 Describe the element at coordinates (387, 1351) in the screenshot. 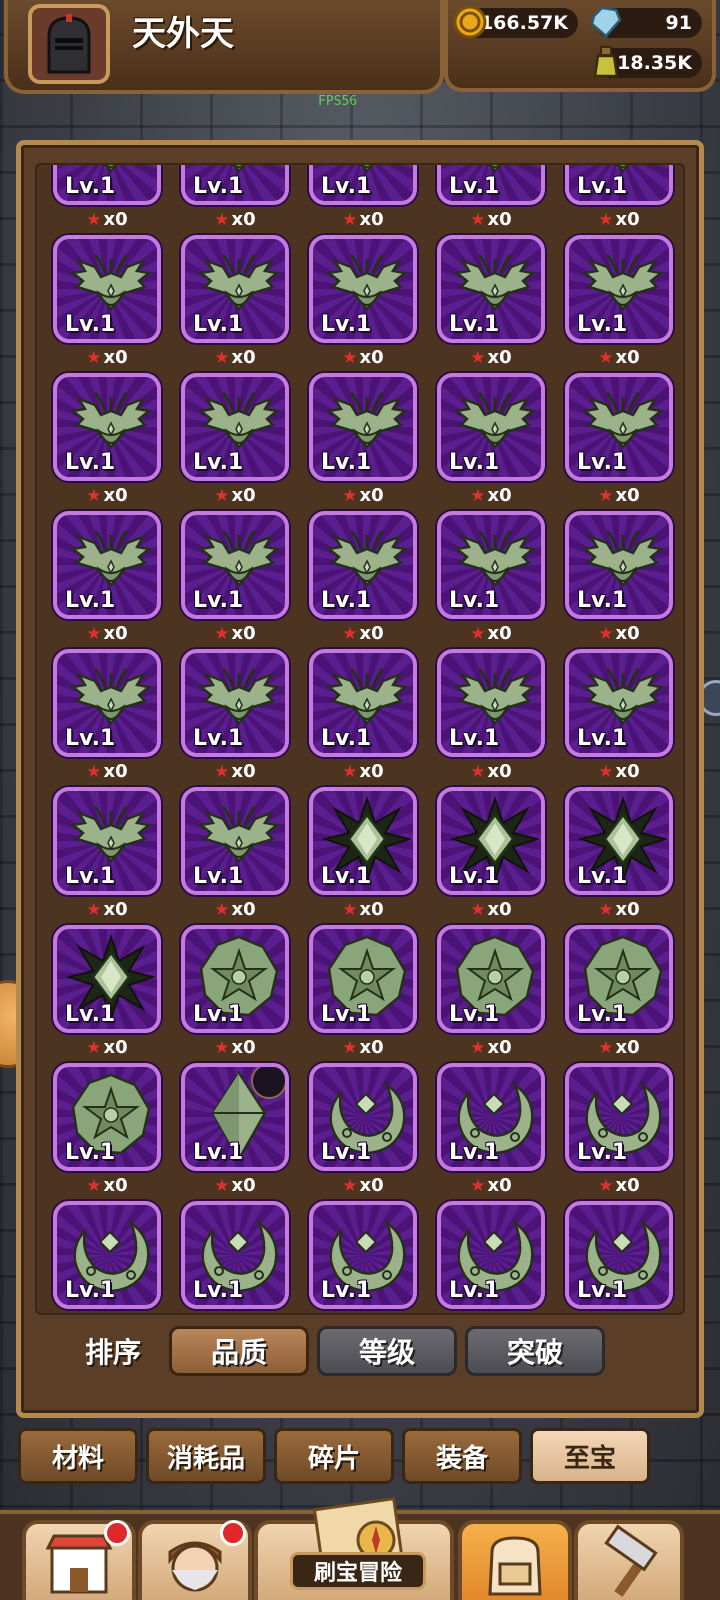

I see `sort-level-button: 等级` at that location.